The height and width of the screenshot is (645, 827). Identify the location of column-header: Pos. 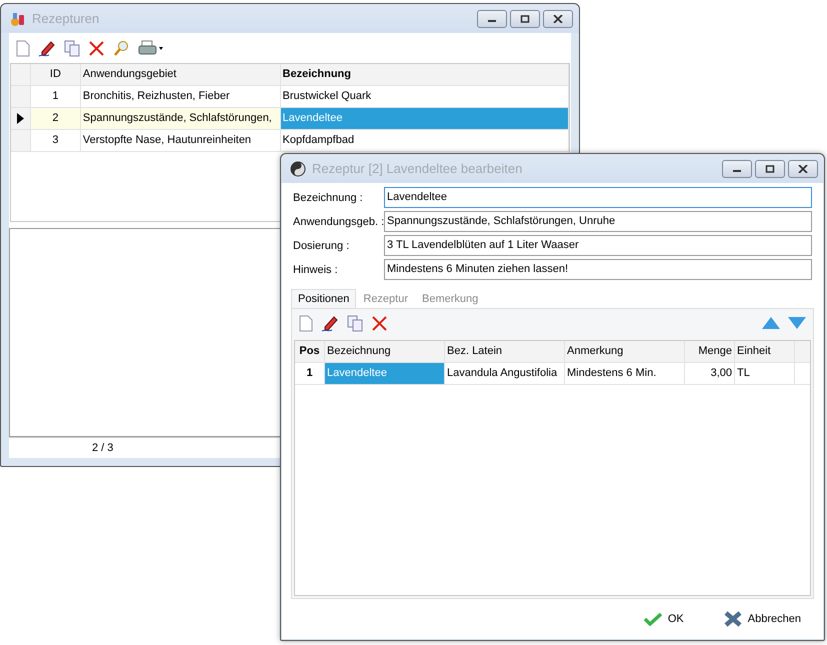
(310, 351).